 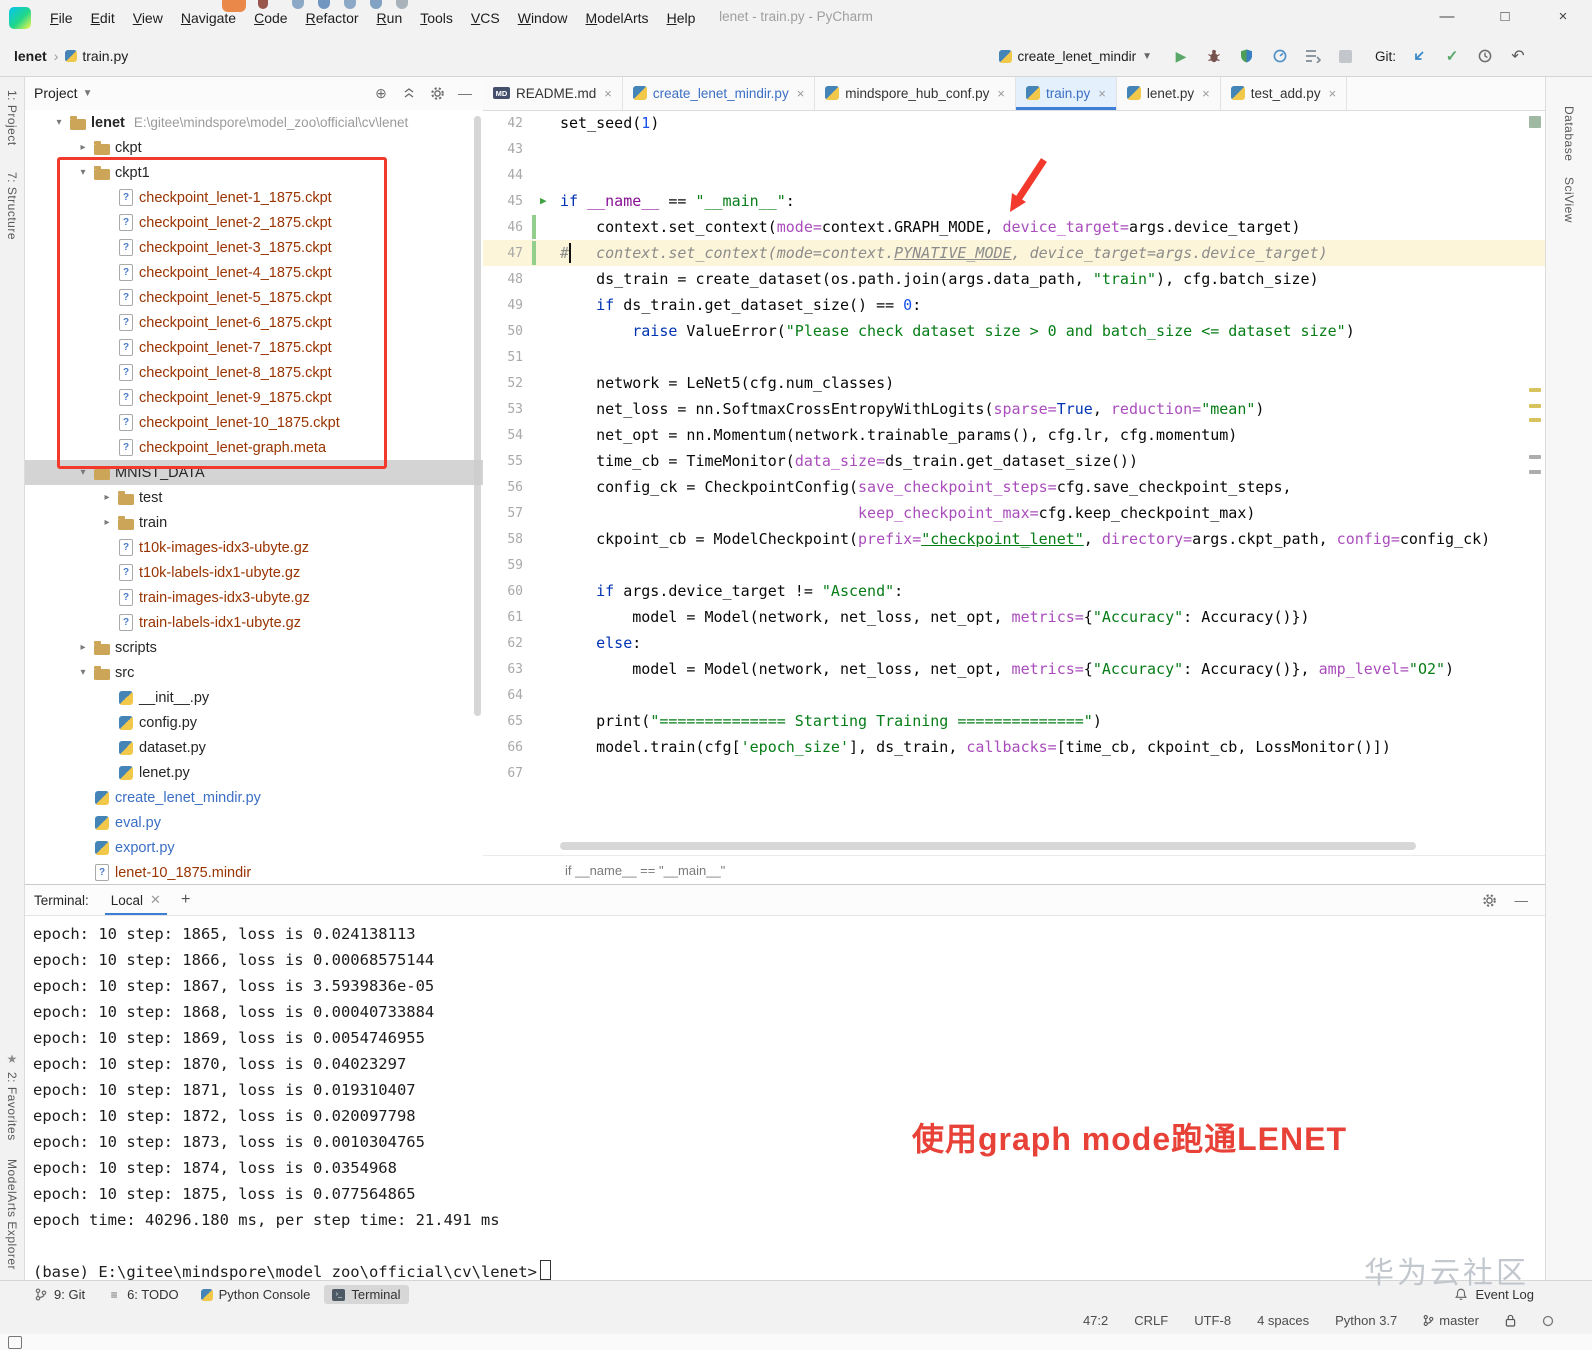 What do you see at coordinates (253, 747) in the screenshot?
I see `tree-item: dataset.py` at bounding box center [253, 747].